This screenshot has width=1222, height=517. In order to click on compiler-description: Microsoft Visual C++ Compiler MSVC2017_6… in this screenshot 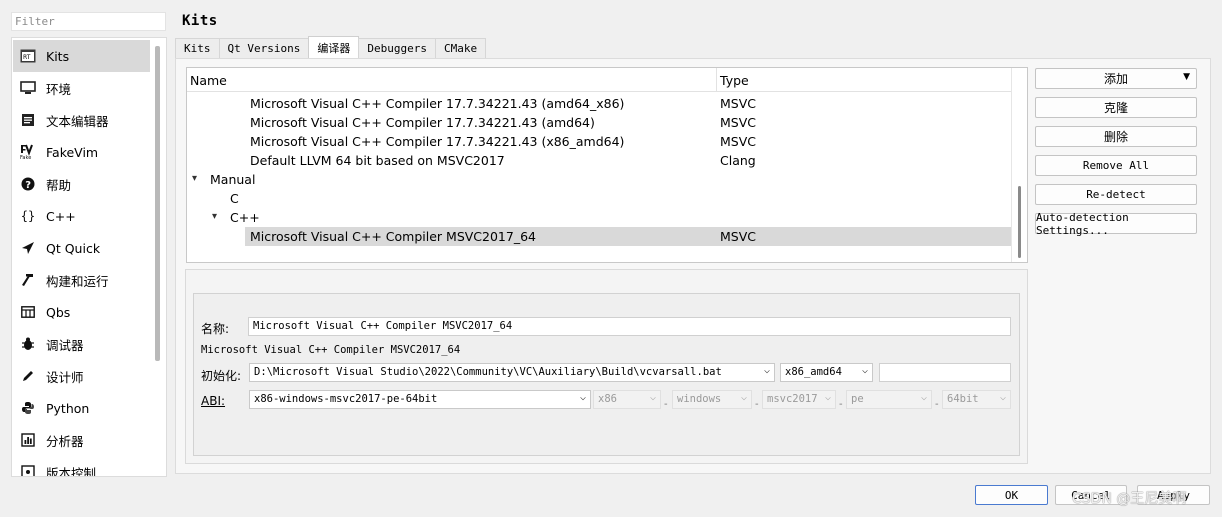, I will do `click(331, 350)`.